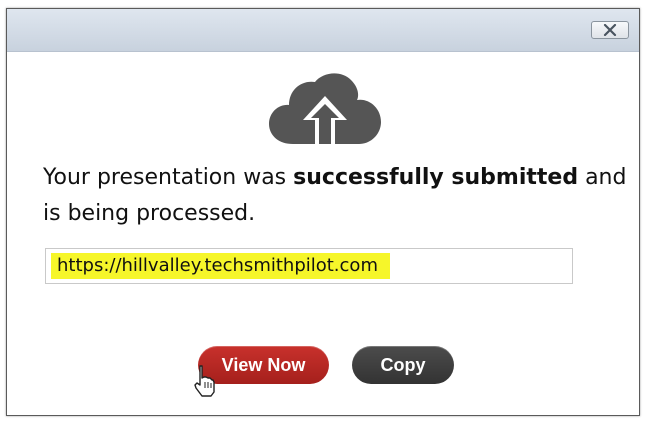  What do you see at coordinates (323, 30) in the screenshot?
I see `dialog-titlebar` at bounding box center [323, 30].